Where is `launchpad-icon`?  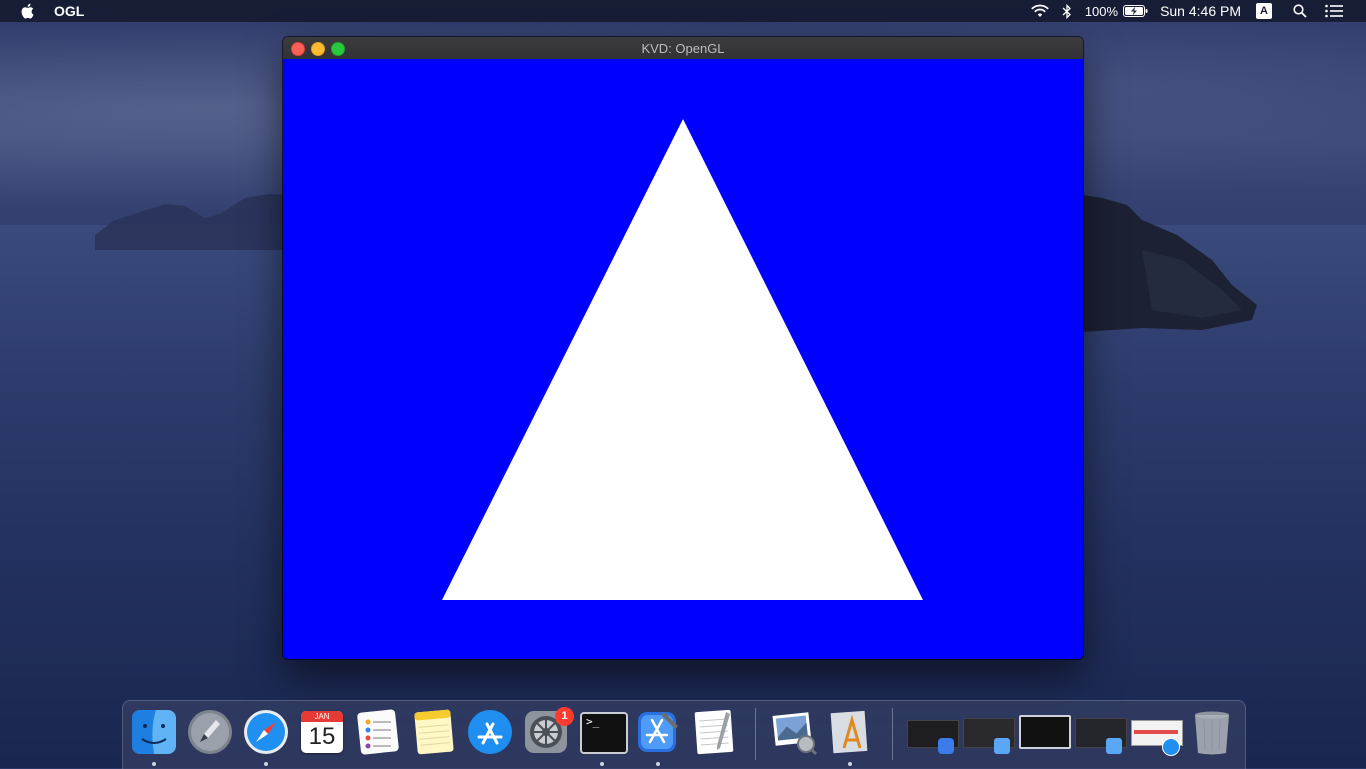
launchpad-icon is located at coordinates (210, 732).